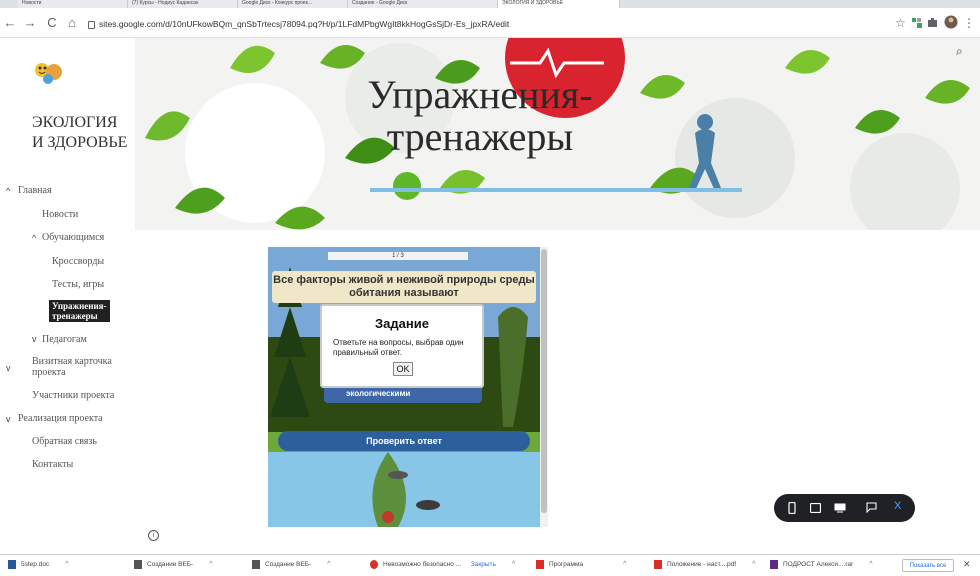  What do you see at coordinates (183, 4) in the screenshot?
I see `browser-tab: (7) Курсы - Нодиус Кадансах` at bounding box center [183, 4].